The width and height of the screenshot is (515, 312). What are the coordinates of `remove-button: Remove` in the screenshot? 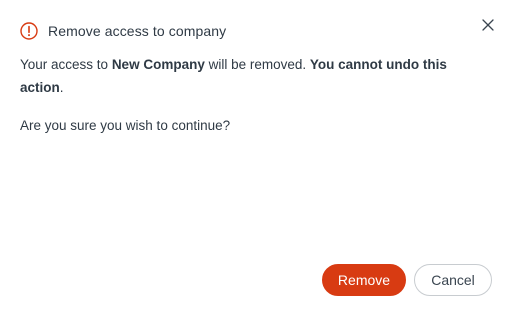 It's located at (364, 280).